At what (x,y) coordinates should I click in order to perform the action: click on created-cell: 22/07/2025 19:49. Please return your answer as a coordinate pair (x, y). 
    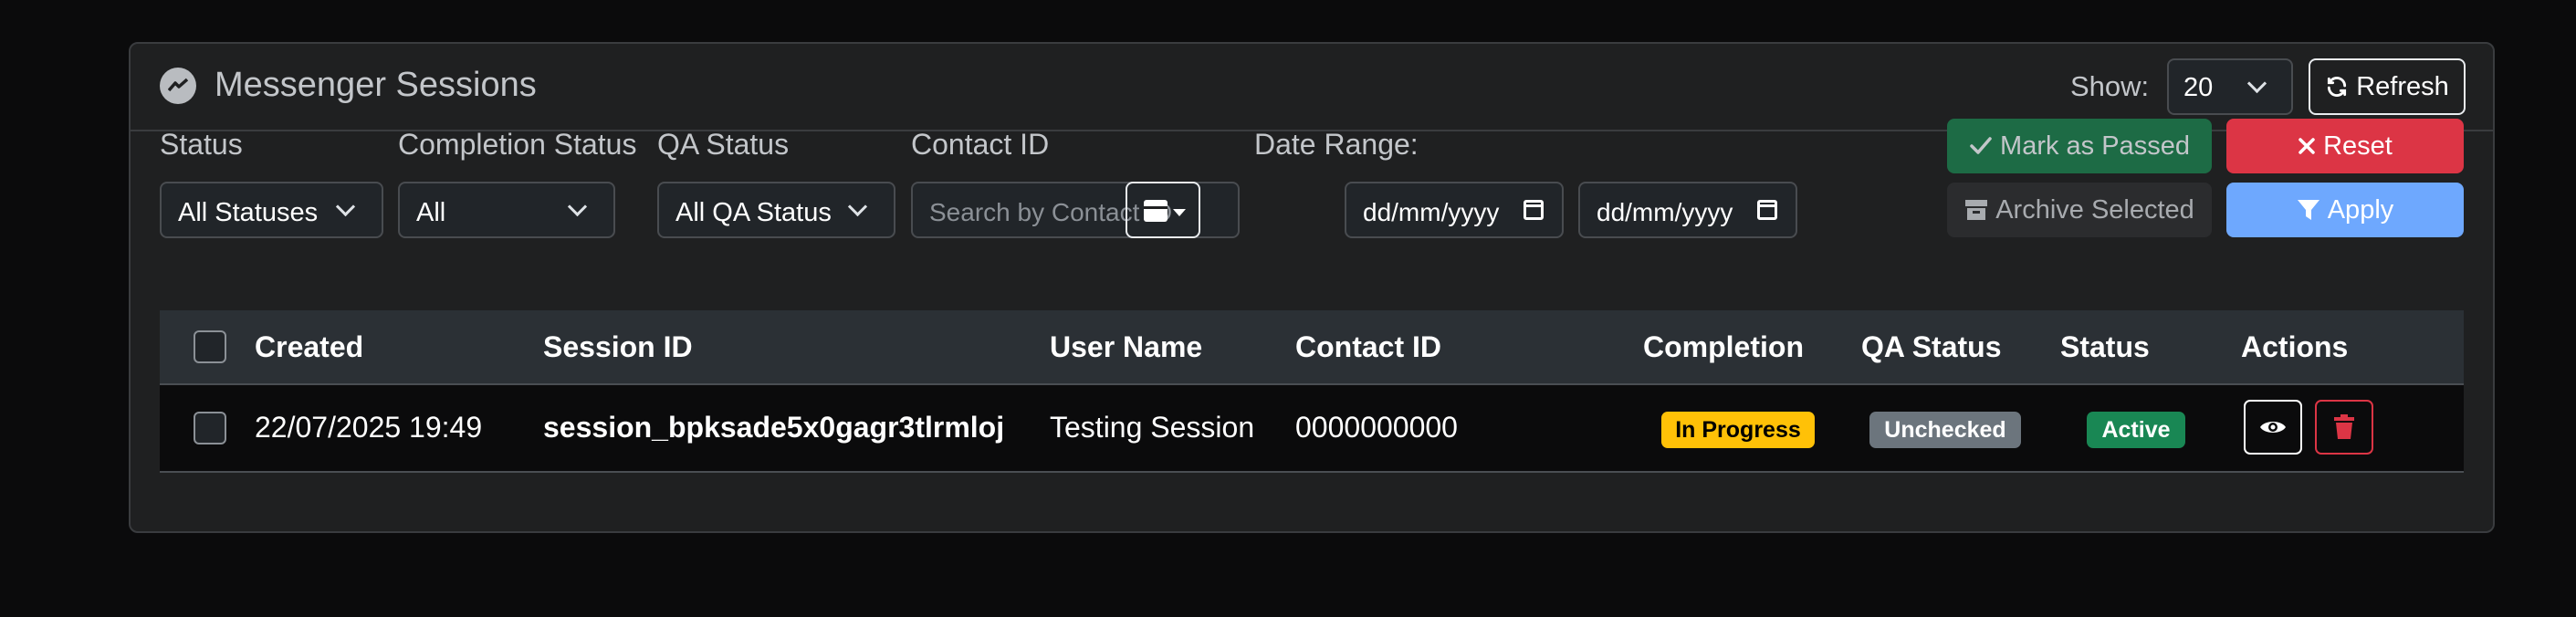
    Looking at the image, I should click on (369, 428).